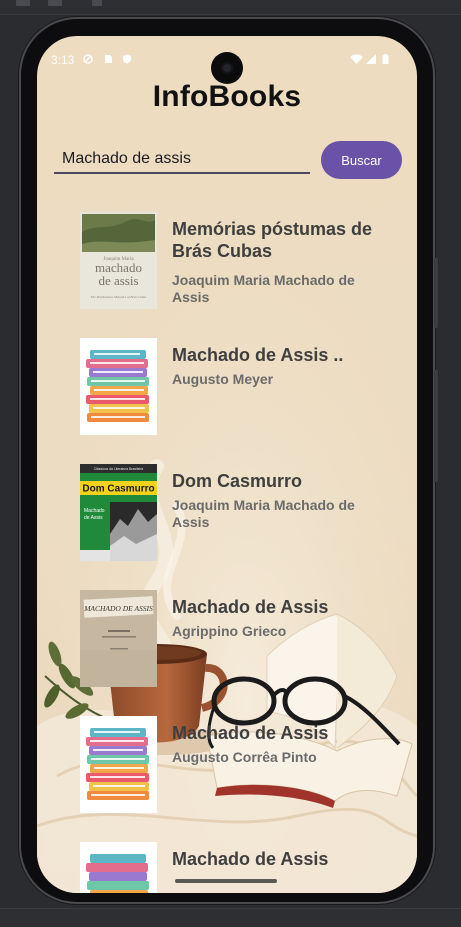  What do you see at coordinates (63, 60) in the screenshot?
I see `status-time: 3:13` at bounding box center [63, 60].